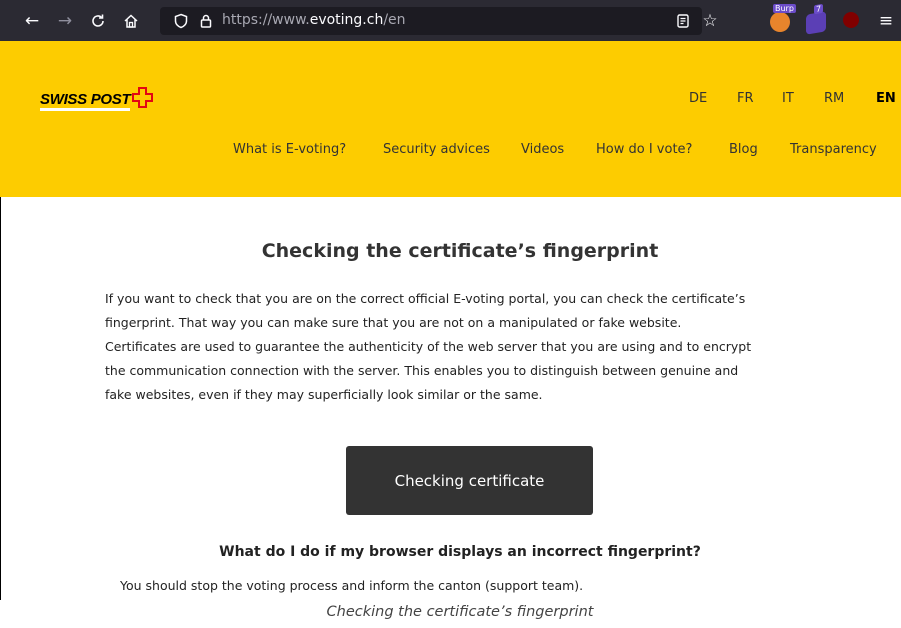 The width and height of the screenshot is (901, 628). Describe the element at coordinates (745, 98) in the screenshot. I see `lang-fr: FR` at that location.